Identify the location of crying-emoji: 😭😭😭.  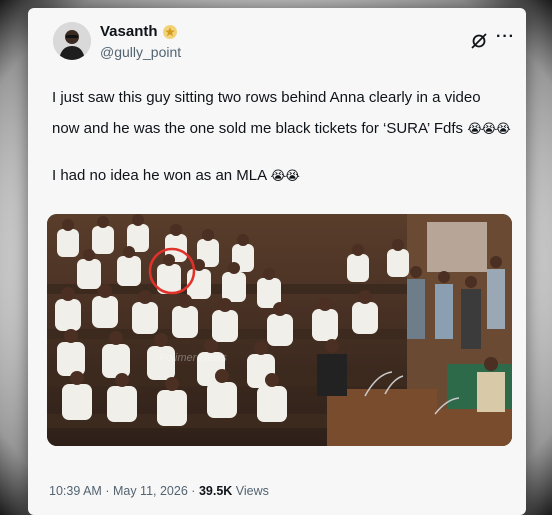
(489, 128).